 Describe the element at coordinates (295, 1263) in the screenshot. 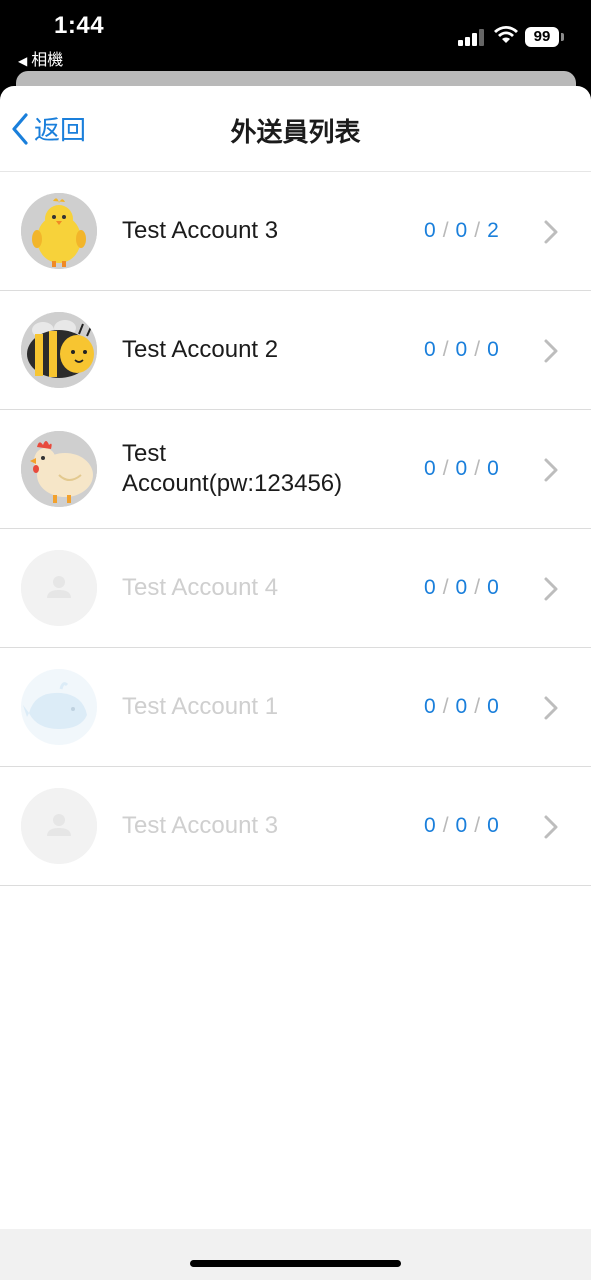

I see `home-indicator` at that location.